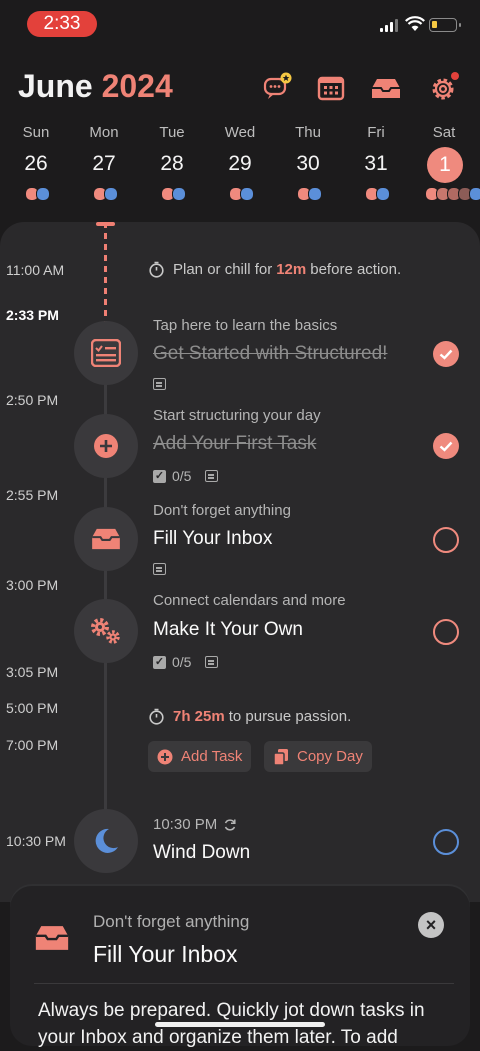  What do you see at coordinates (172, 164) in the screenshot?
I see `date-28: 28` at bounding box center [172, 164].